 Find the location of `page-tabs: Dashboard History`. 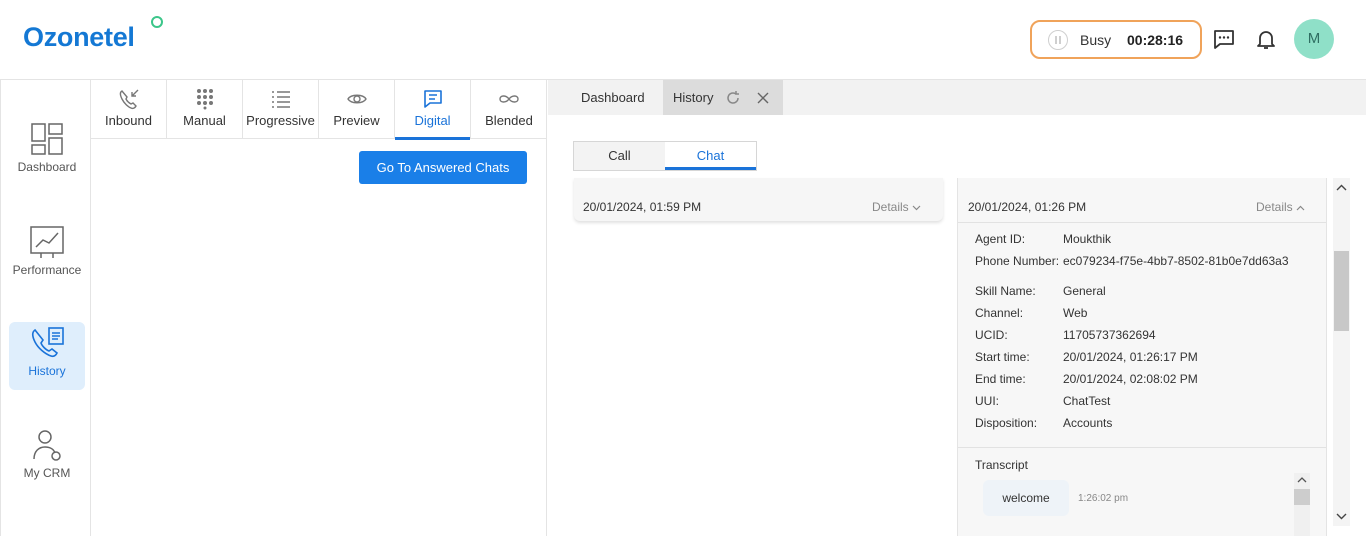

page-tabs: Dashboard History is located at coordinates (957, 97).